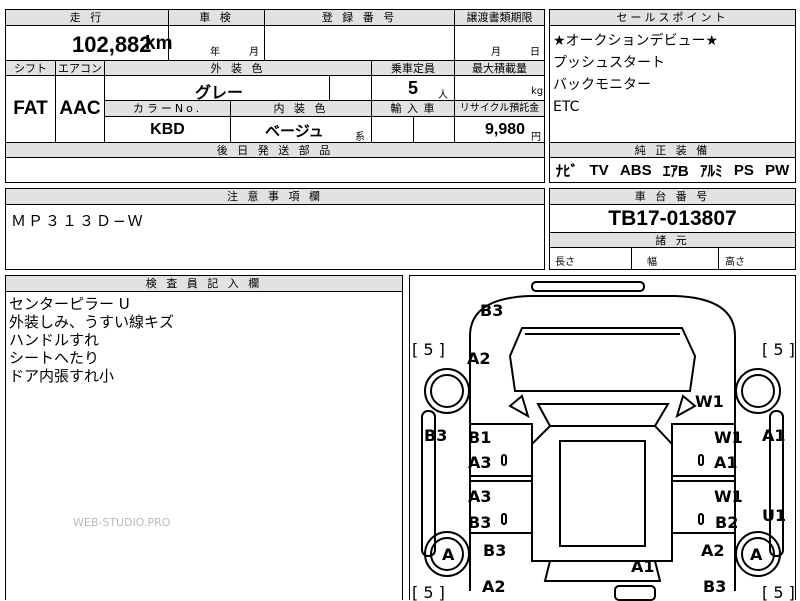  Describe the element at coordinates (499, 109) in the screenshot. I see `recycle-header: リサイクル預託金` at that location.